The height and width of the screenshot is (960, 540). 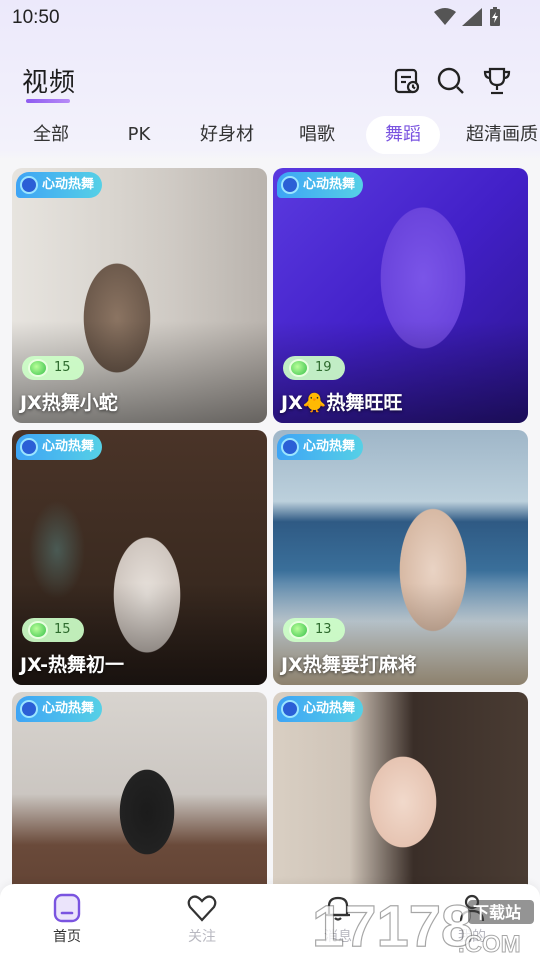 I want to click on search-icon, so click(x=450, y=80).